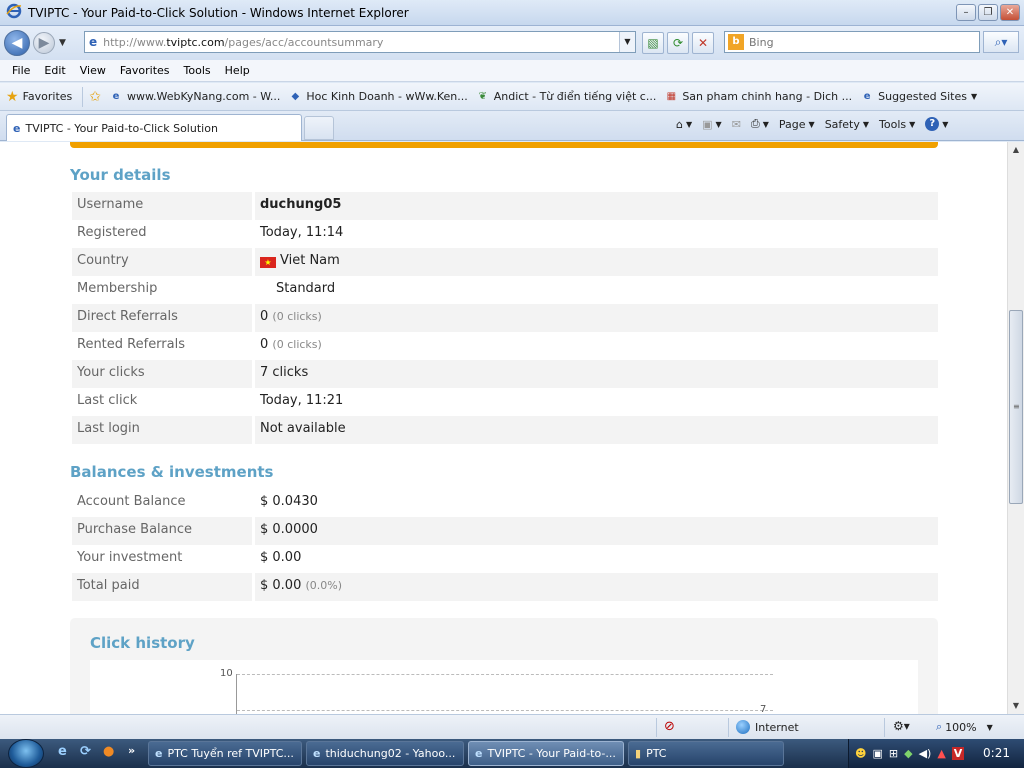 The image size is (1024, 768). What do you see at coordinates (901, 726) in the screenshot?
I see `protected-mode-icon: ⚙▾` at bounding box center [901, 726].